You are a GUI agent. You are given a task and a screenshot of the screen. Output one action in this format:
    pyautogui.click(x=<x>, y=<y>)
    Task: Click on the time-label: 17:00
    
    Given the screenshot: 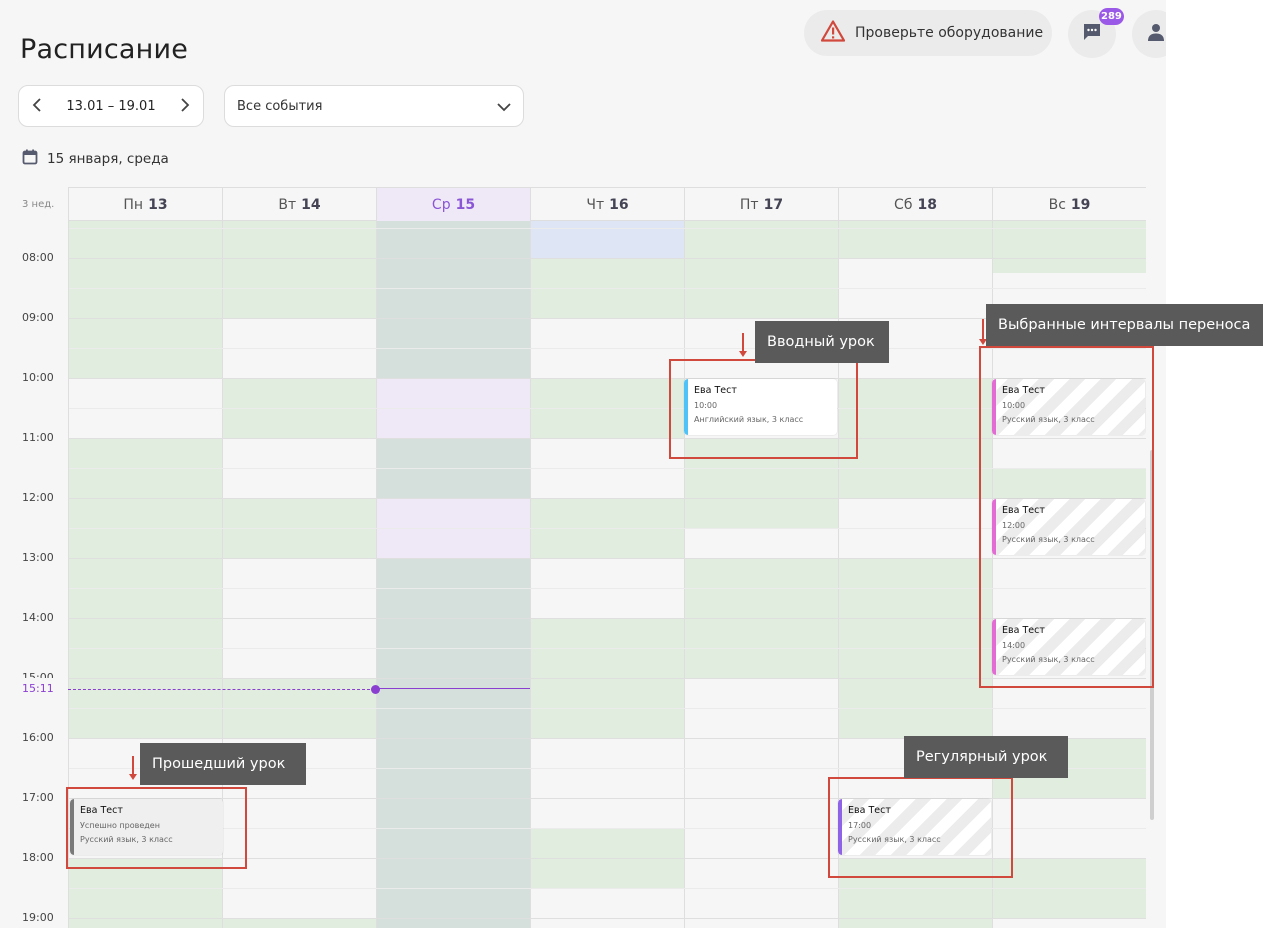 What is the action you would take?
    pyautogui.click(x=38, y=797)
    